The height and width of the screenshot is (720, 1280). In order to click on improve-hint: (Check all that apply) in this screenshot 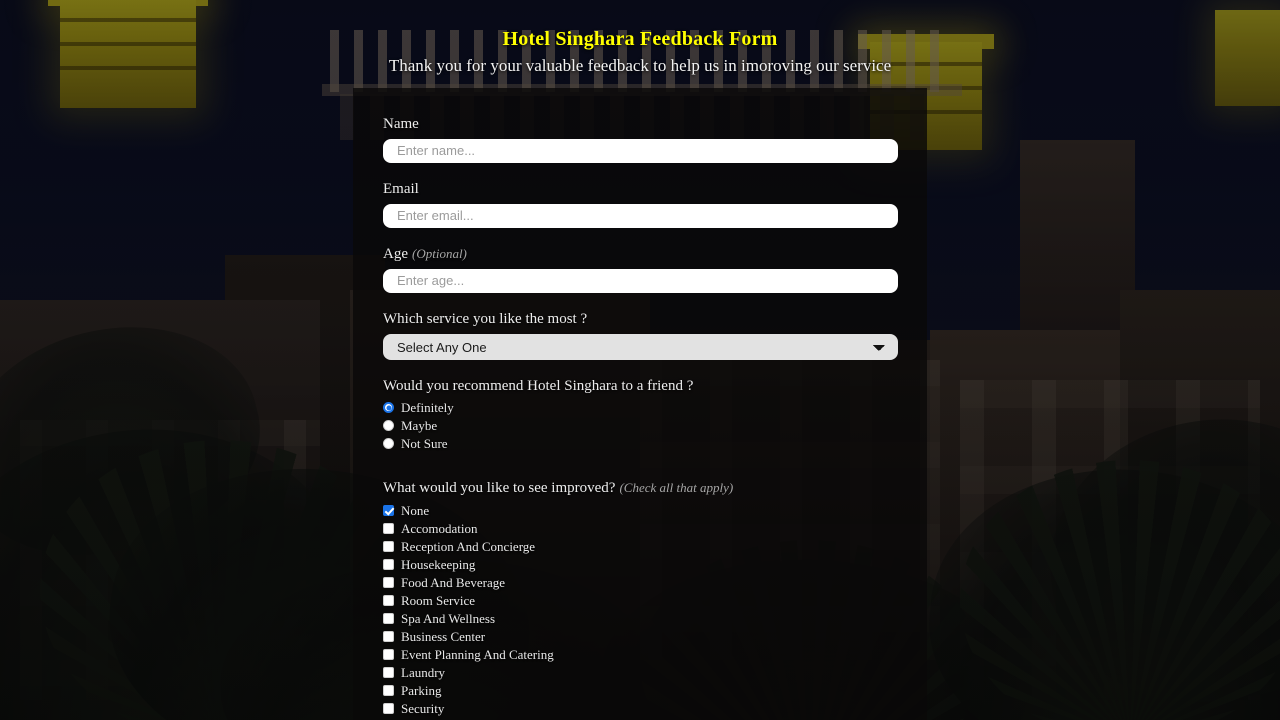, I will do `click(676, 487)`.